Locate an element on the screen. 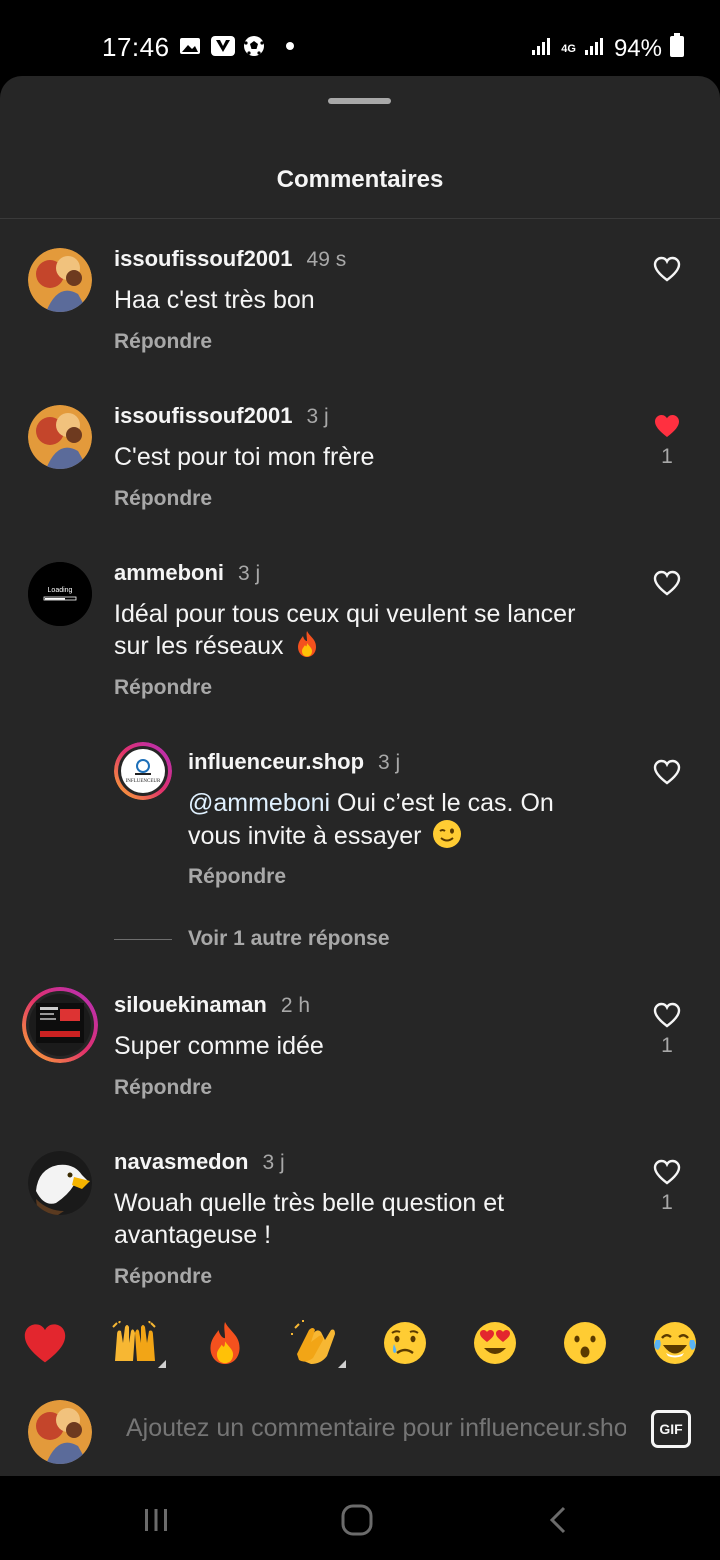 The image size is (720, 1560). mention-link: @ammeboni is located at coordinates (259, 803).